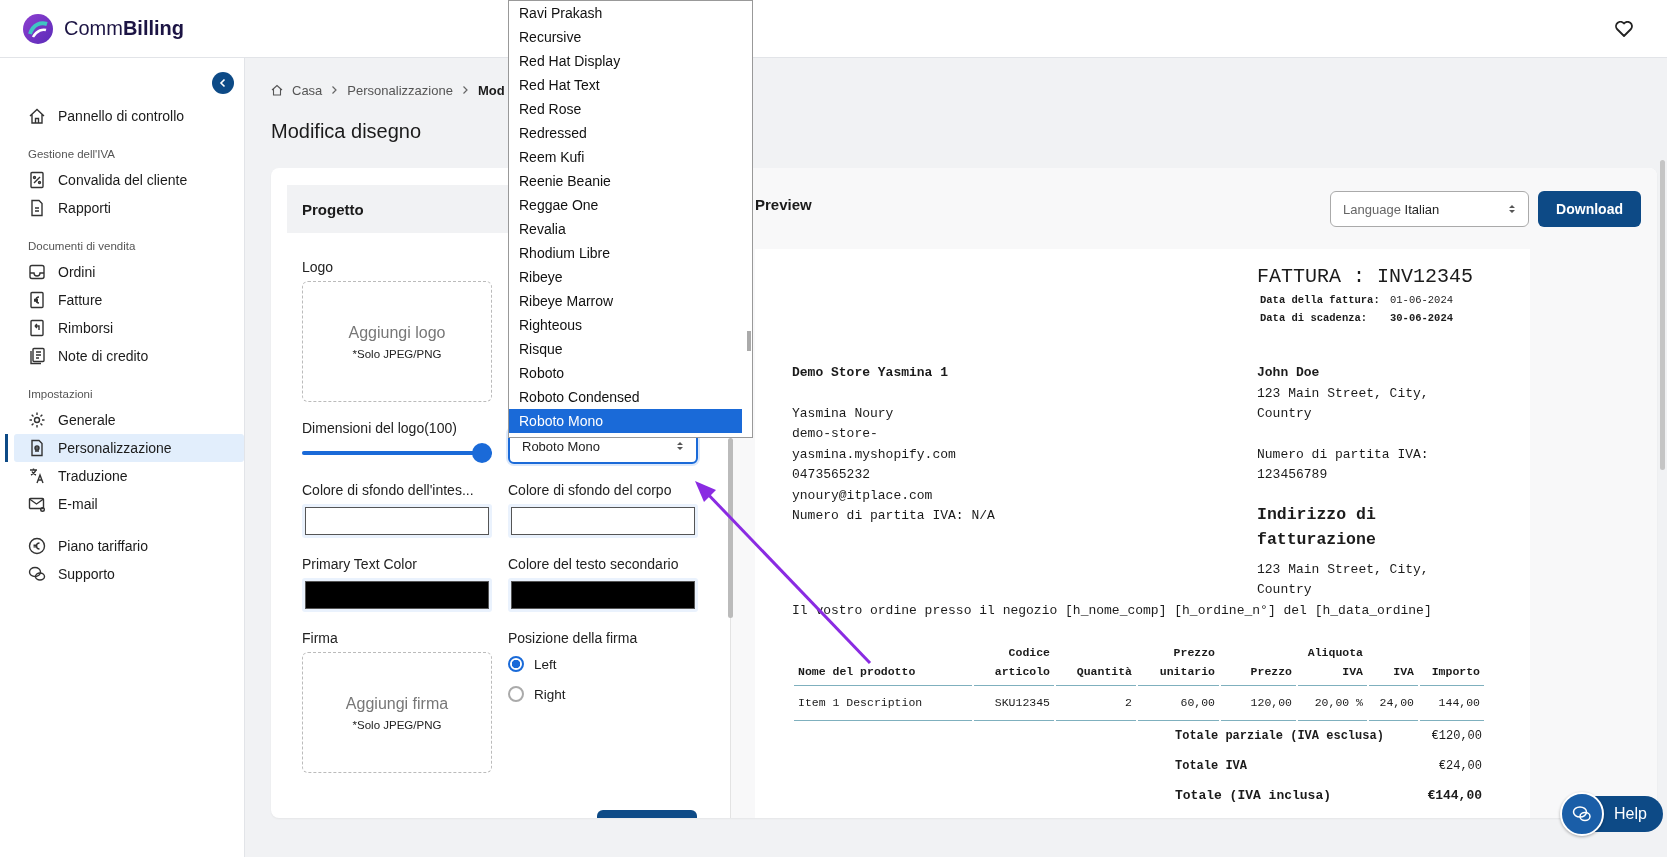 Image resolution: width=1667 pixels, height=857 pixels. What do you see at coordinates (1430, 209) in the screenshot?
I see `language-select: Language Italian` at bounding box center [1430, 209].